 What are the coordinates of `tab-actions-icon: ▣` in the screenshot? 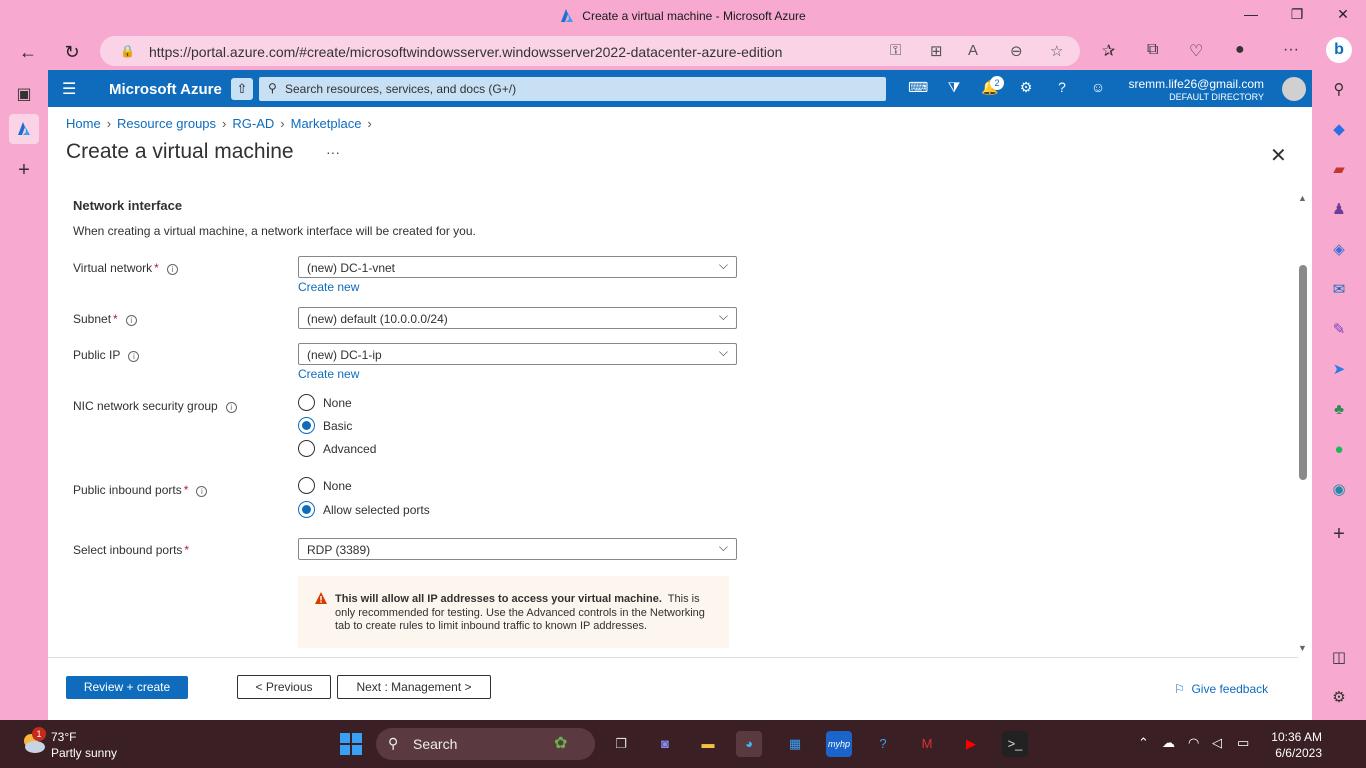 It's located at (24, 95).